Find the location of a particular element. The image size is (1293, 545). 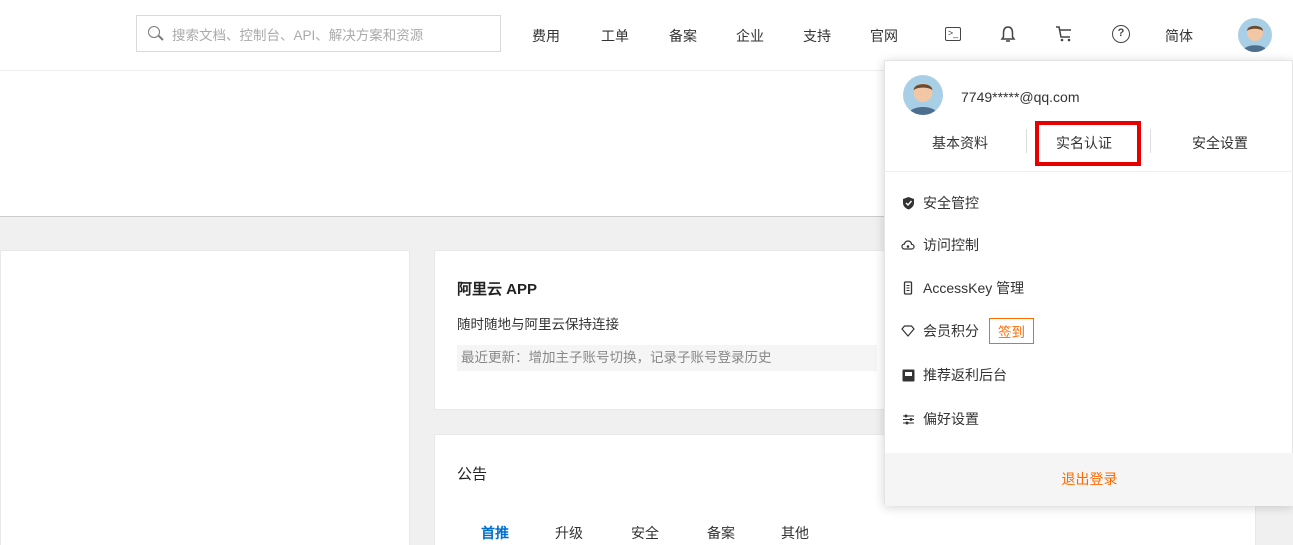

notice-tab-other: 其他 is located at coordinates (795, 533).